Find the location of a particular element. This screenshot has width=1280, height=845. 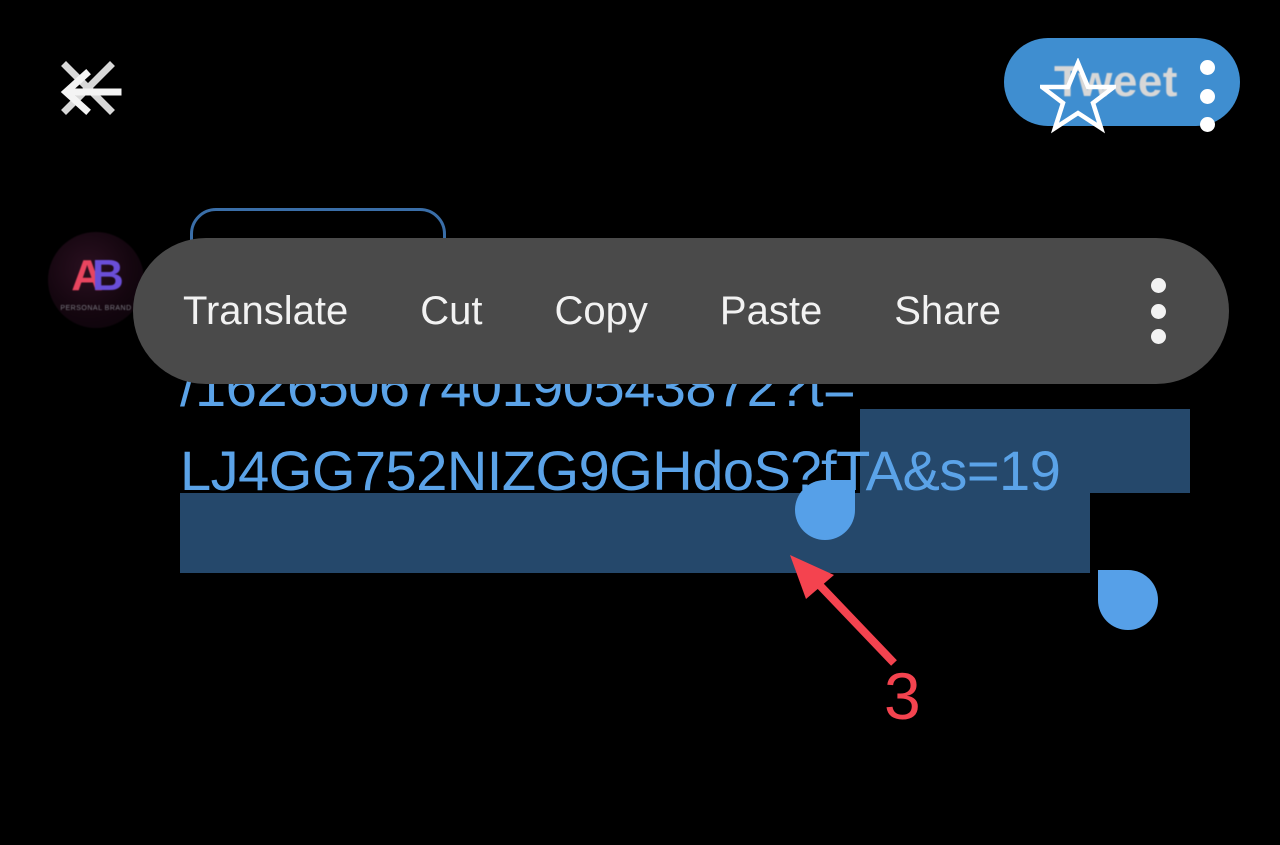

selection-handle-end is located at coordinates (1128, 600).